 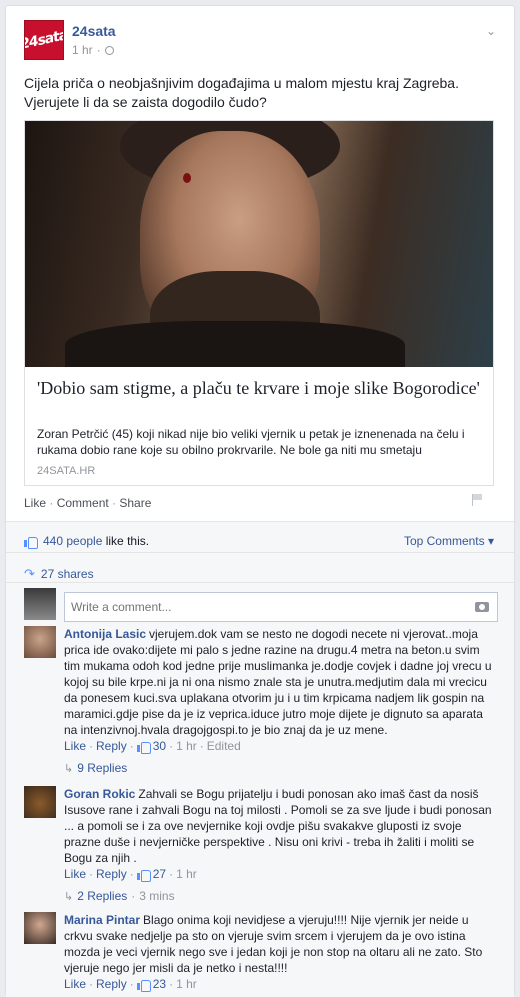 What do you see at coordinates (94, 31) in the screenshot?
I see `page-name: 24sata` at bounding box center [94, 31].